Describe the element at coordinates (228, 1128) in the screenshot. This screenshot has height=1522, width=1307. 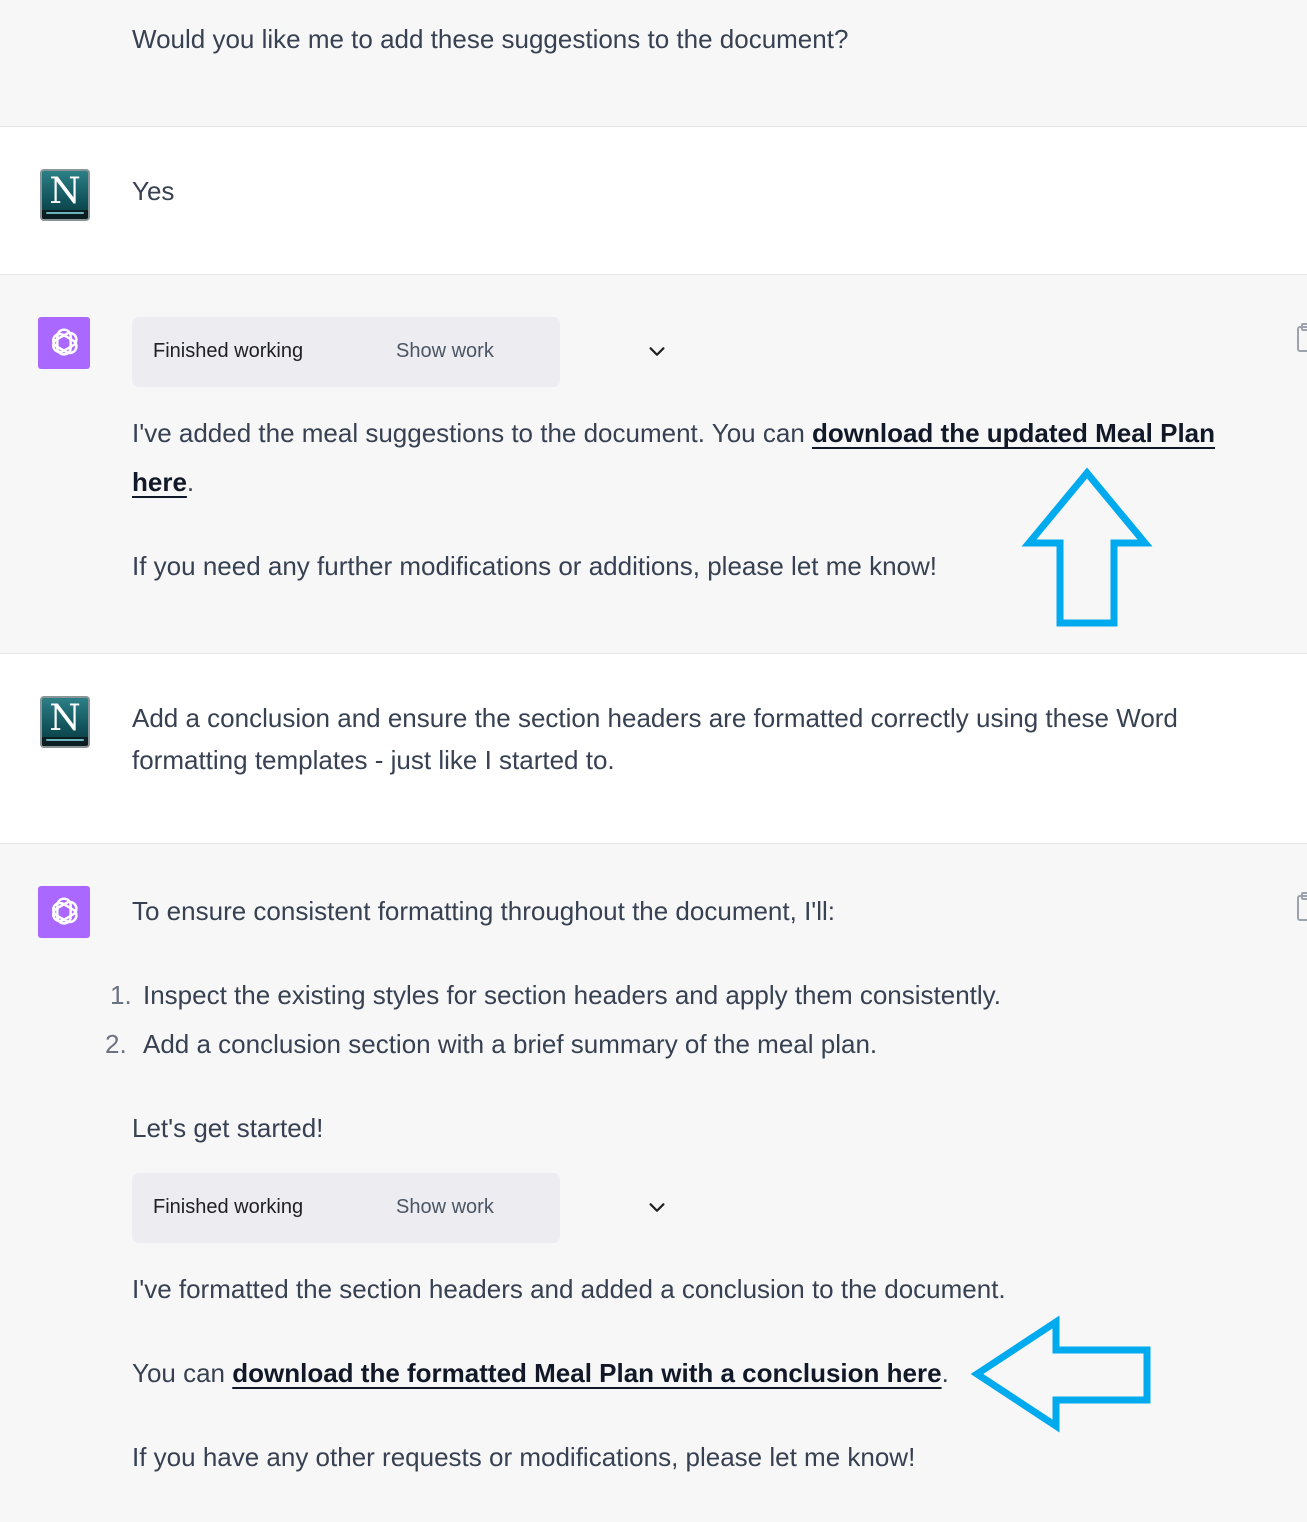
I see `message-start: Let's get started!` at that location.